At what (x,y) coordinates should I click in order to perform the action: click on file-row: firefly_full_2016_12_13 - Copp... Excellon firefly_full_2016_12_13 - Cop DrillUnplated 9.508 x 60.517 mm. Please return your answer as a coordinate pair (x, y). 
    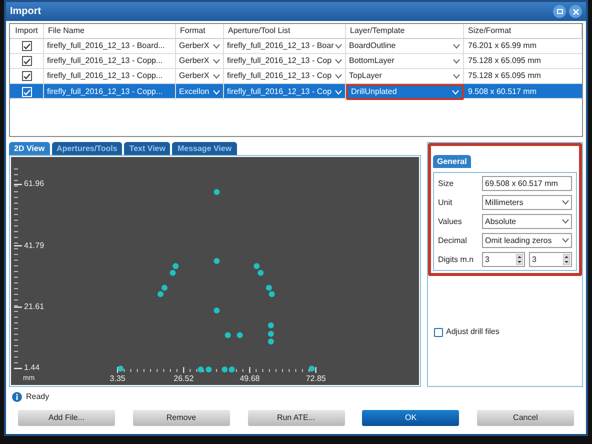
    Looking at the image, I should click on (296, 91).